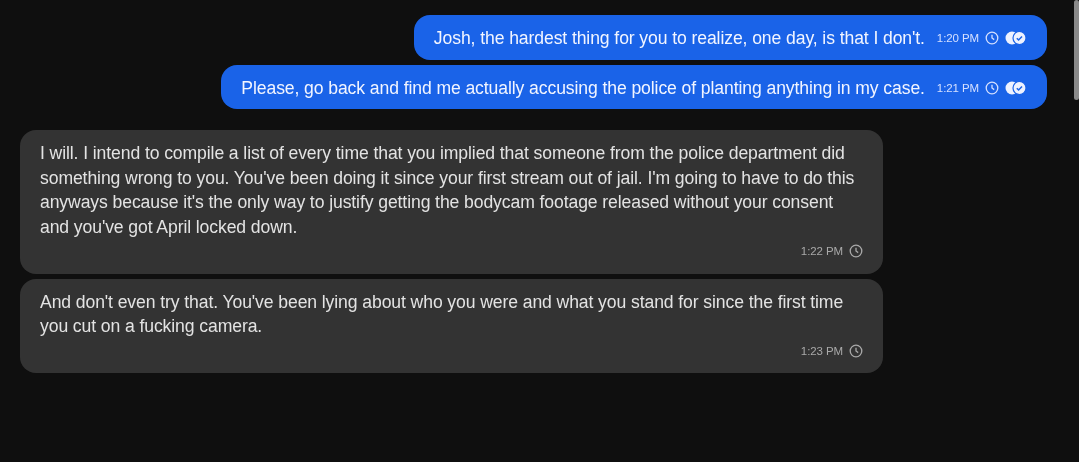 The height and width of the screenshot is (462, 1079). Describe the element at coordinates (821, 251) in the screenshot. I see `message-time: 1:22 PM` at that location.